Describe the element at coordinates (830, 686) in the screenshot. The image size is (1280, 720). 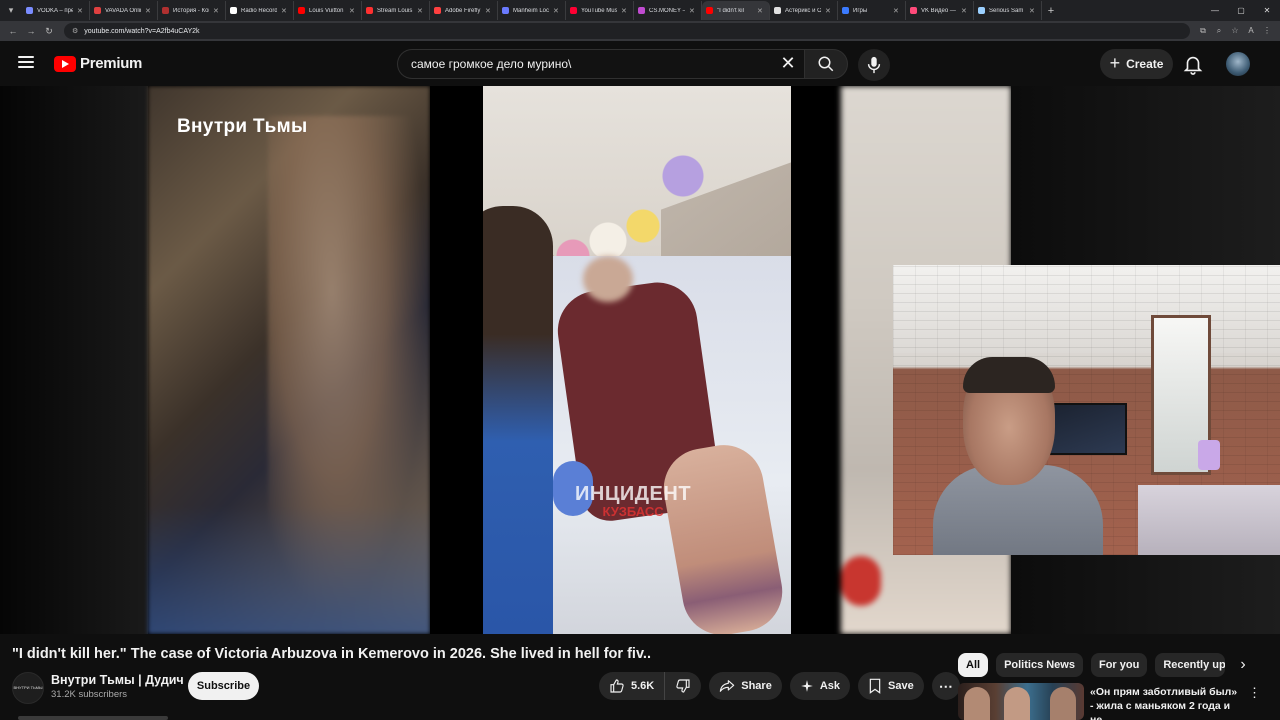
I see `ask-label: Ask` at that location.